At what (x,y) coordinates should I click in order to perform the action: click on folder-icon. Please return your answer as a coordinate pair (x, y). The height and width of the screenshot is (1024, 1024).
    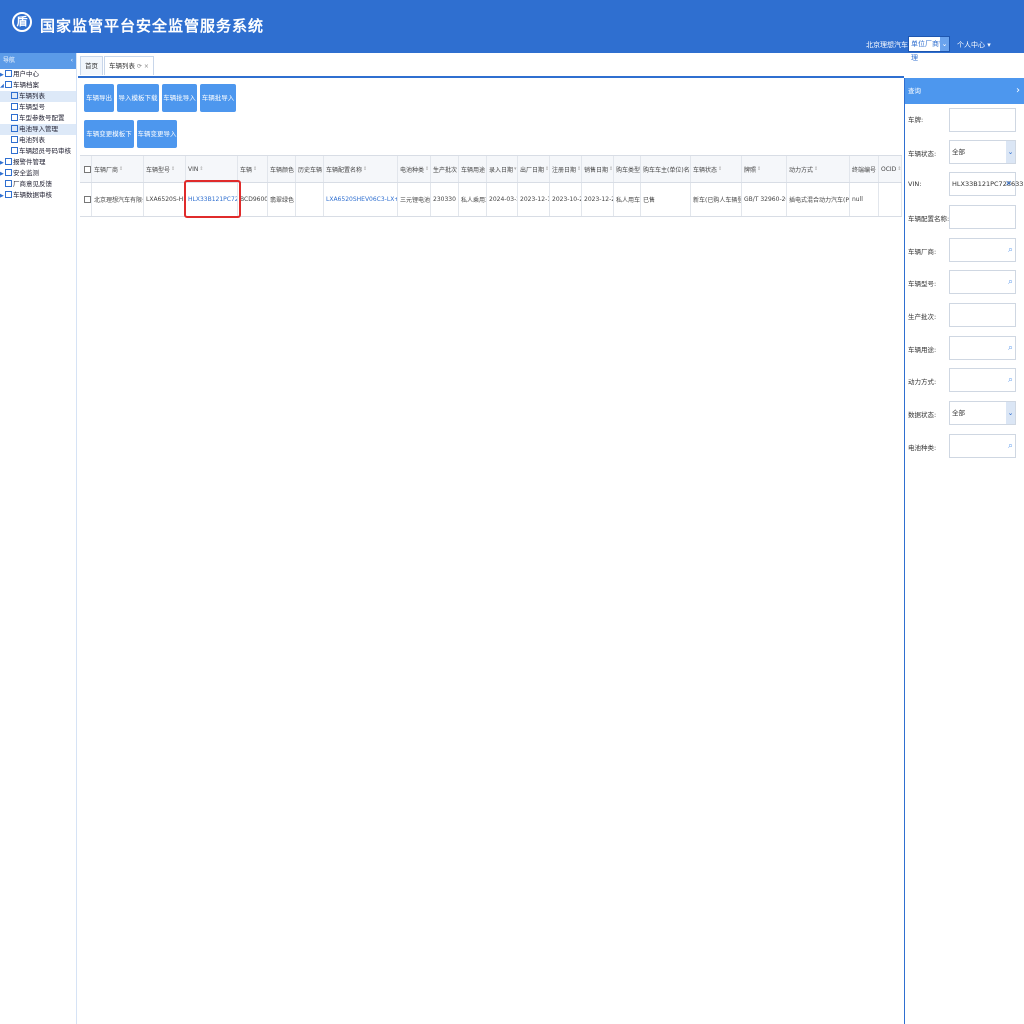
    Looking at the image, I should click on (8, 84).